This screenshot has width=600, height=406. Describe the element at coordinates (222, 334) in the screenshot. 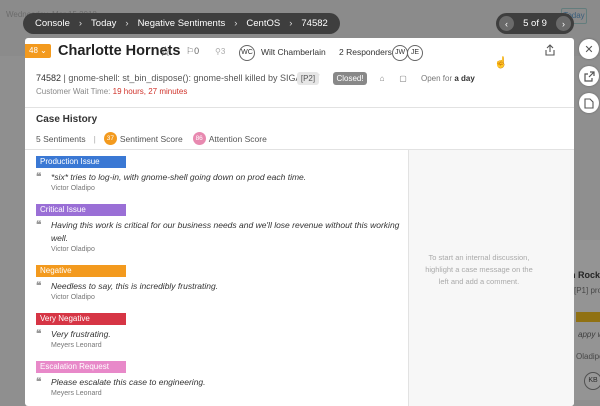

I see `sentiment-message: ❝ Very frustrating.` at that location.